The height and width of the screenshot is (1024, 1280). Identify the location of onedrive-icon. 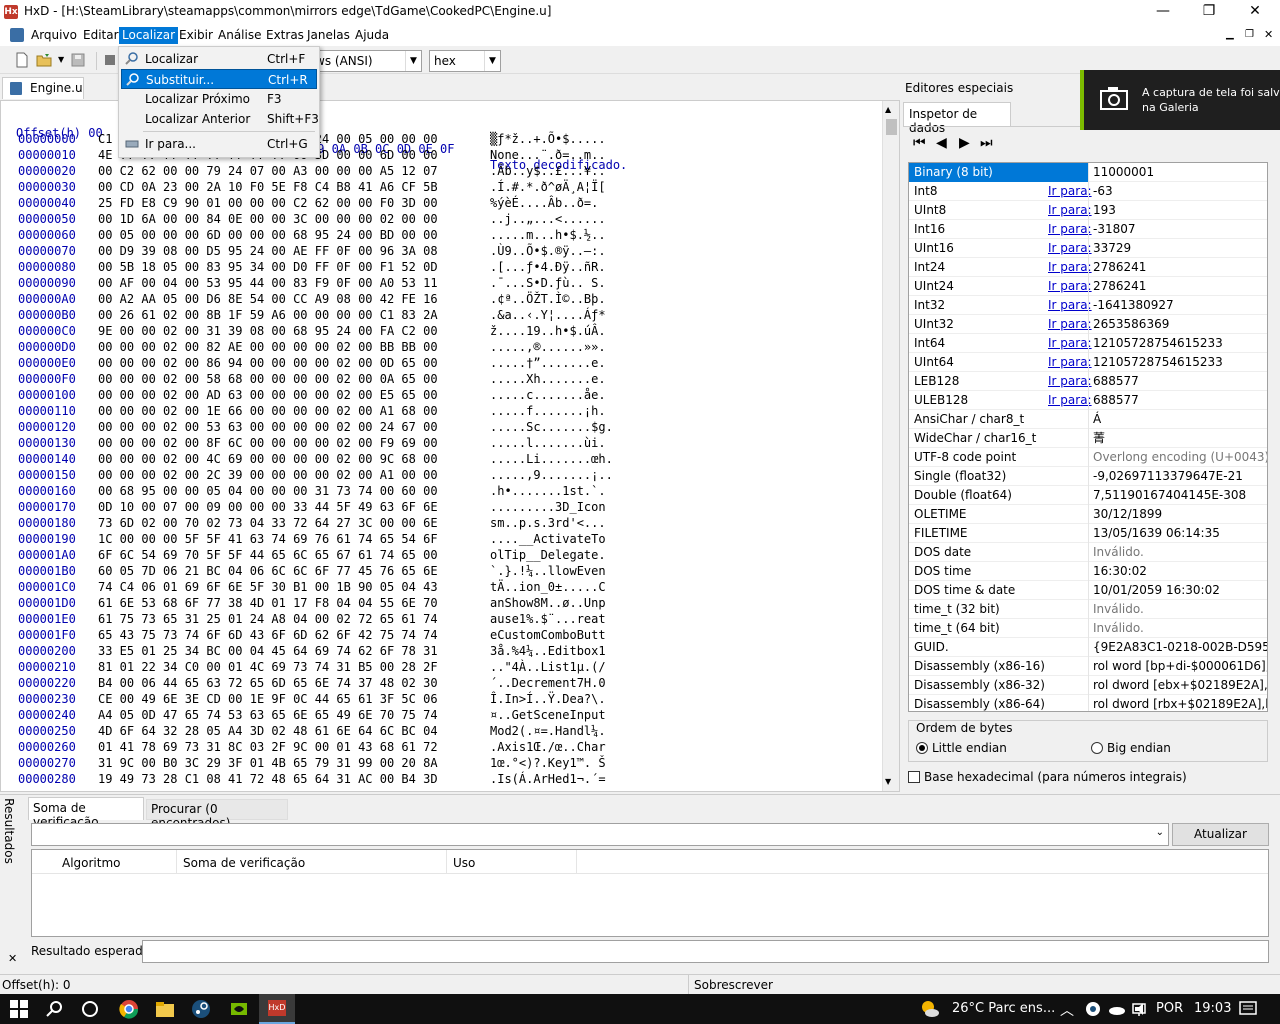
(1117, 1009).